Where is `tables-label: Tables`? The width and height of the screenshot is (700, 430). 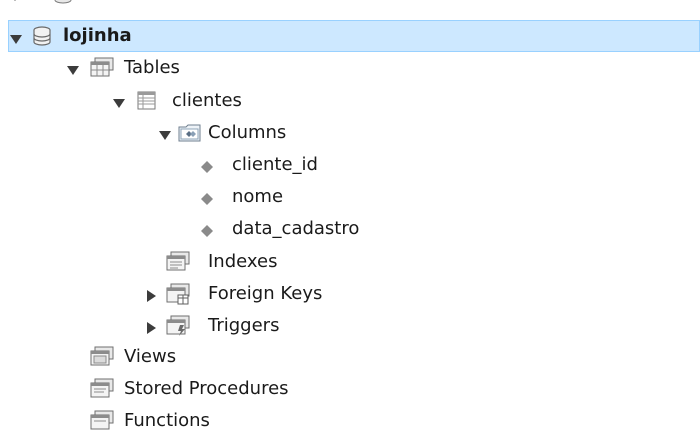 tables-label: Tables is located at coordinates (152, 67).